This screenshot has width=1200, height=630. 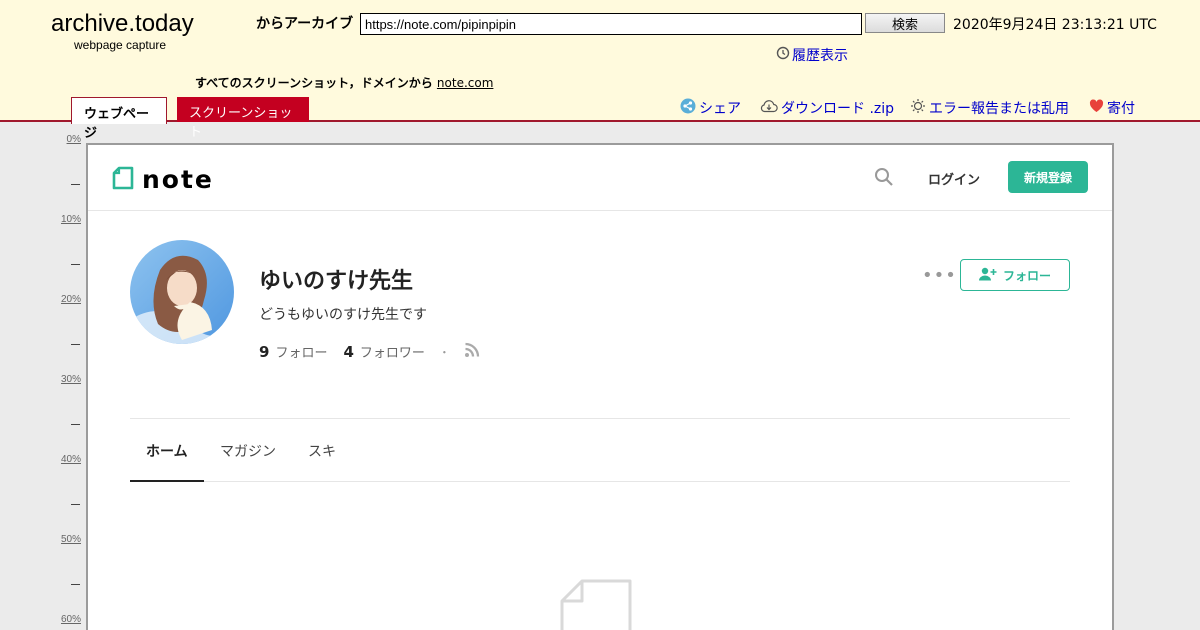 I want to click on profile-tabs: ホーム マガジン スキ, so click(x=600, y=459).